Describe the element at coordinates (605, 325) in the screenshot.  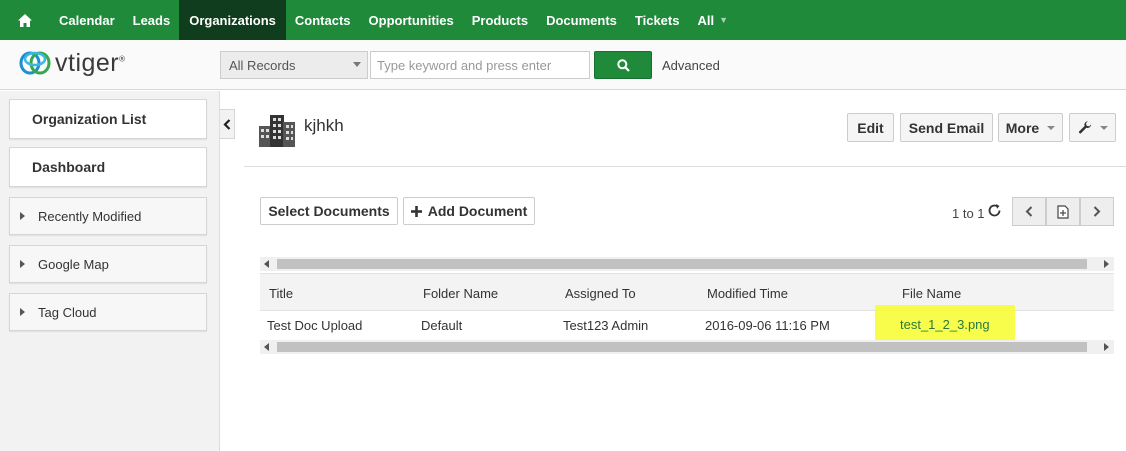
I see `assigned-to-link: Test123 Admin` at that location.